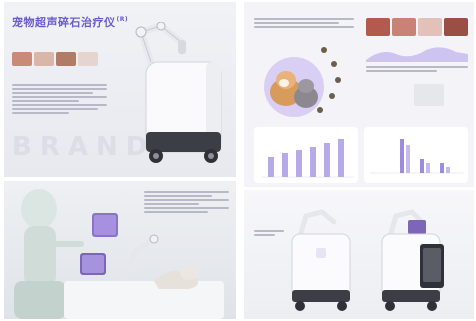 The height and width of the screenshot is (321, 476). Describe the element at coordinates (70, 22) in the screenshot. I see `page-title: 宠物超声碎石治疗仪(R)` at that location.